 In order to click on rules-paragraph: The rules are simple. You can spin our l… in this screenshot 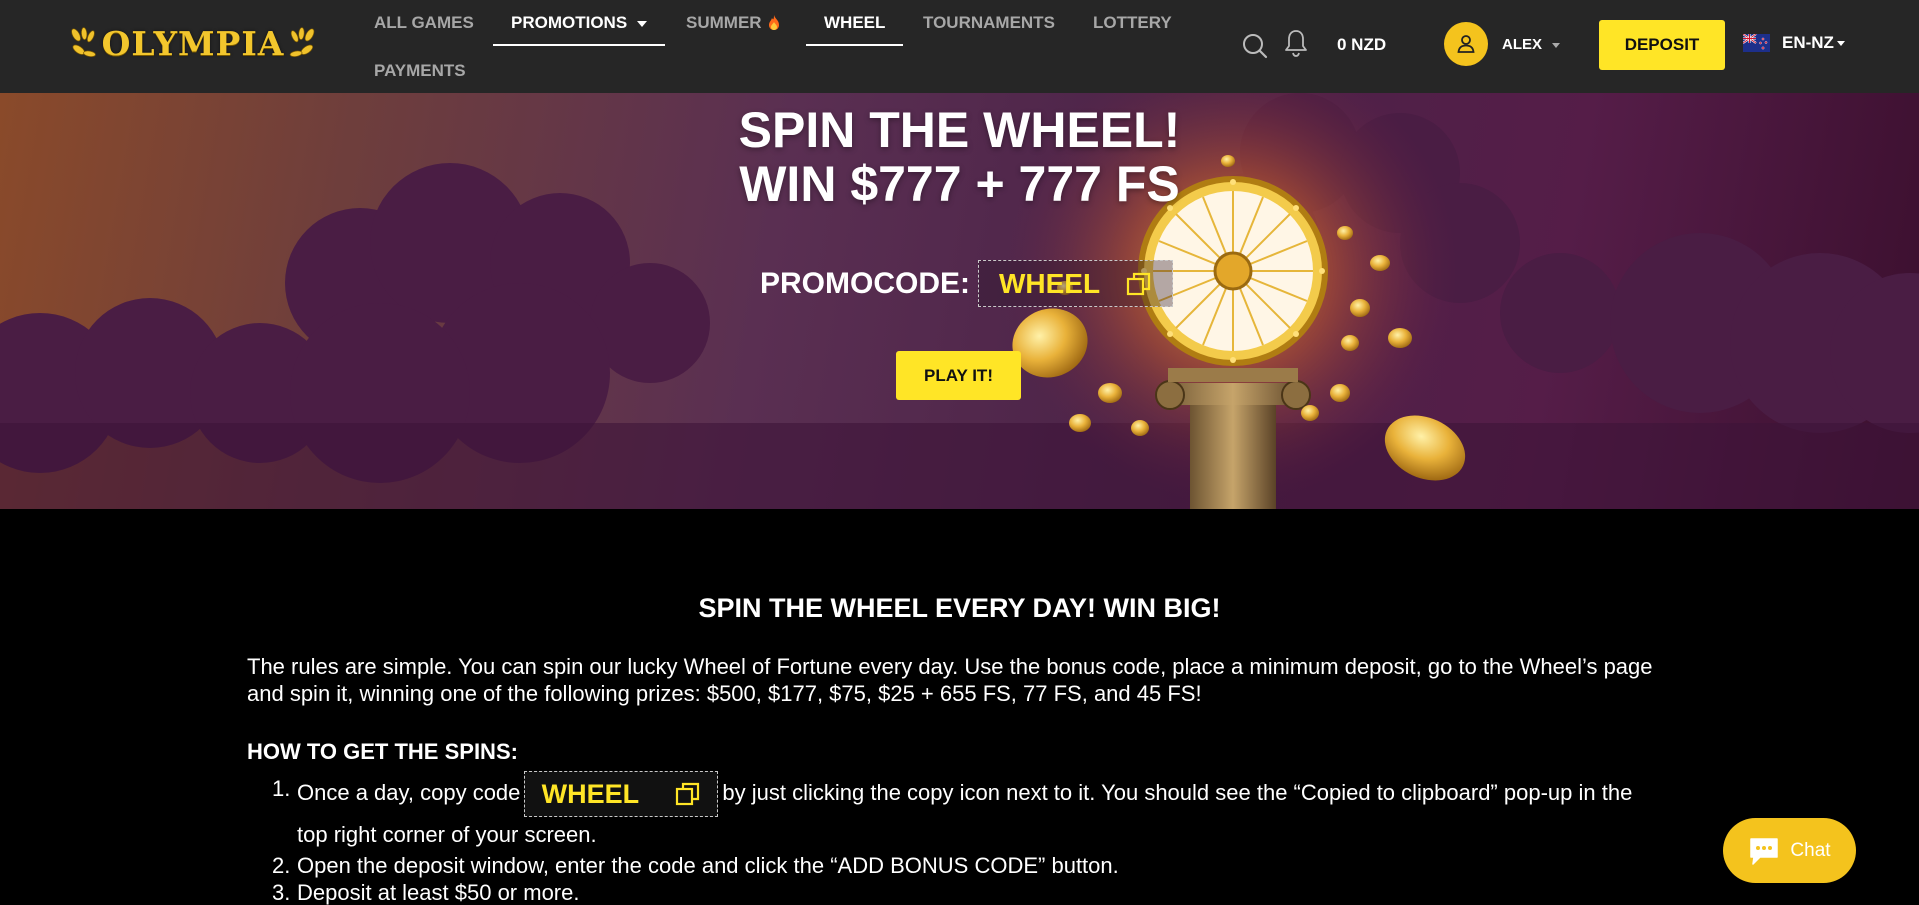, I will do `click(950, 680)`.